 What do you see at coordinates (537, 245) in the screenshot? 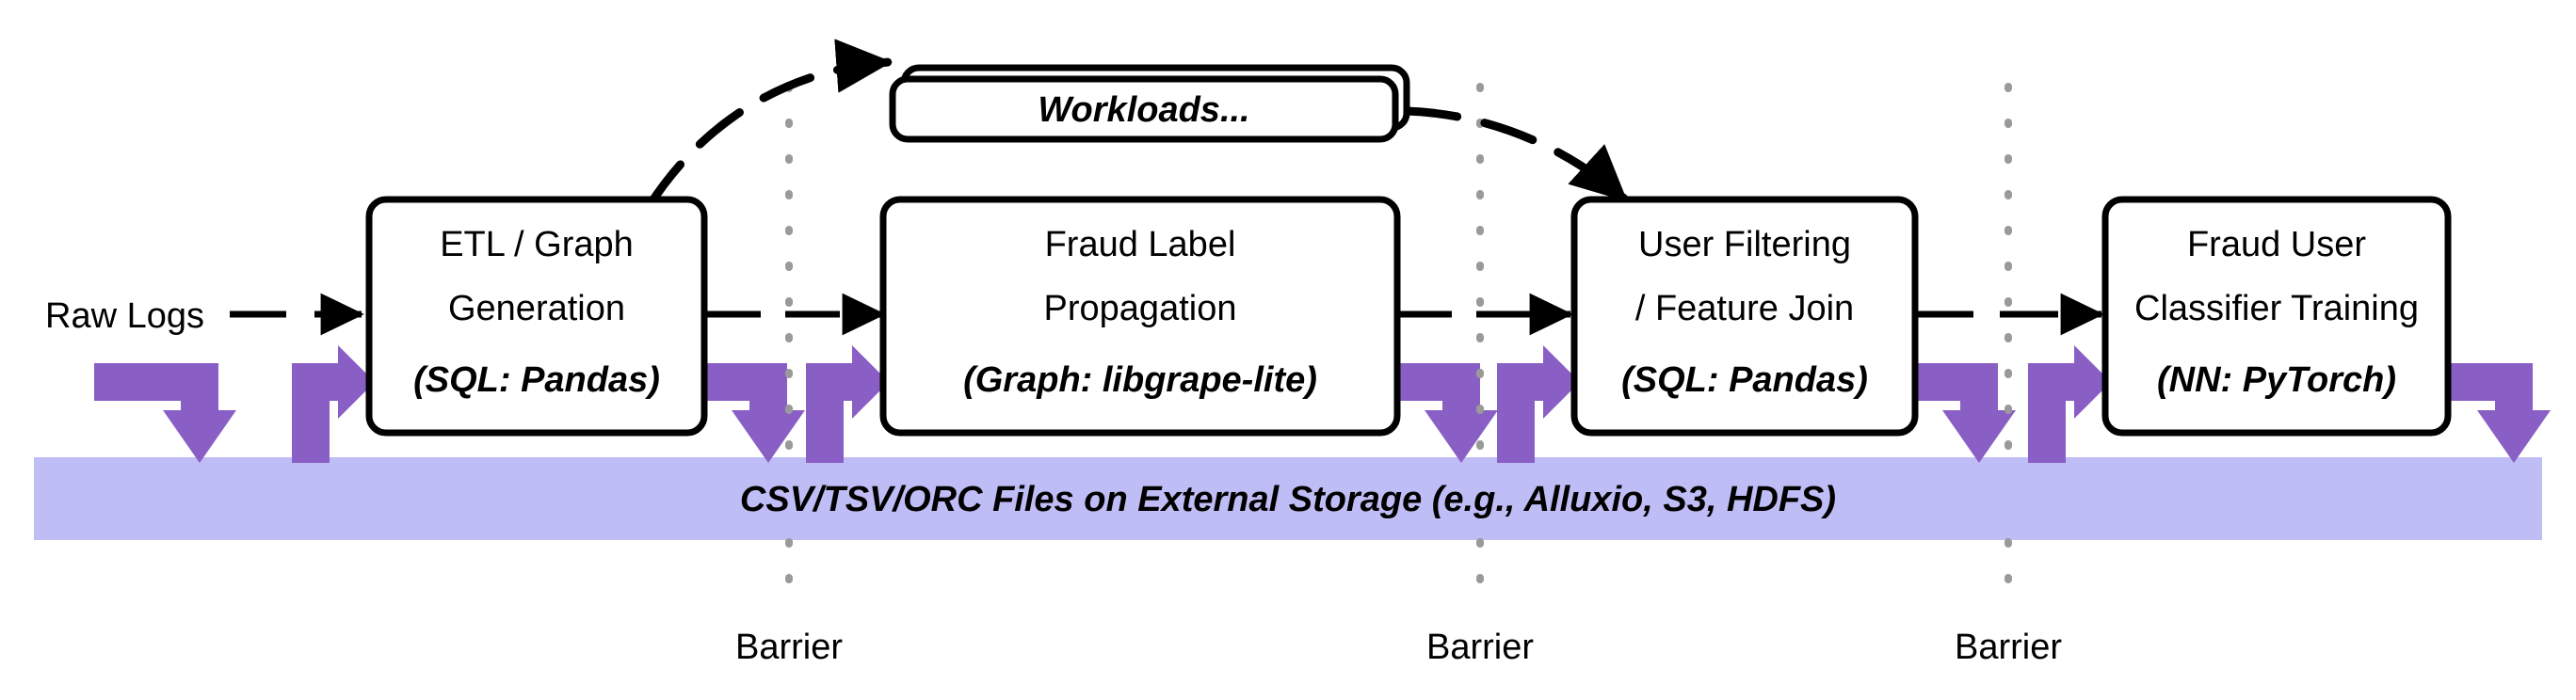
I see `stage-title-line1-etl: ETL / Graph` at bounding box center [537, 245].